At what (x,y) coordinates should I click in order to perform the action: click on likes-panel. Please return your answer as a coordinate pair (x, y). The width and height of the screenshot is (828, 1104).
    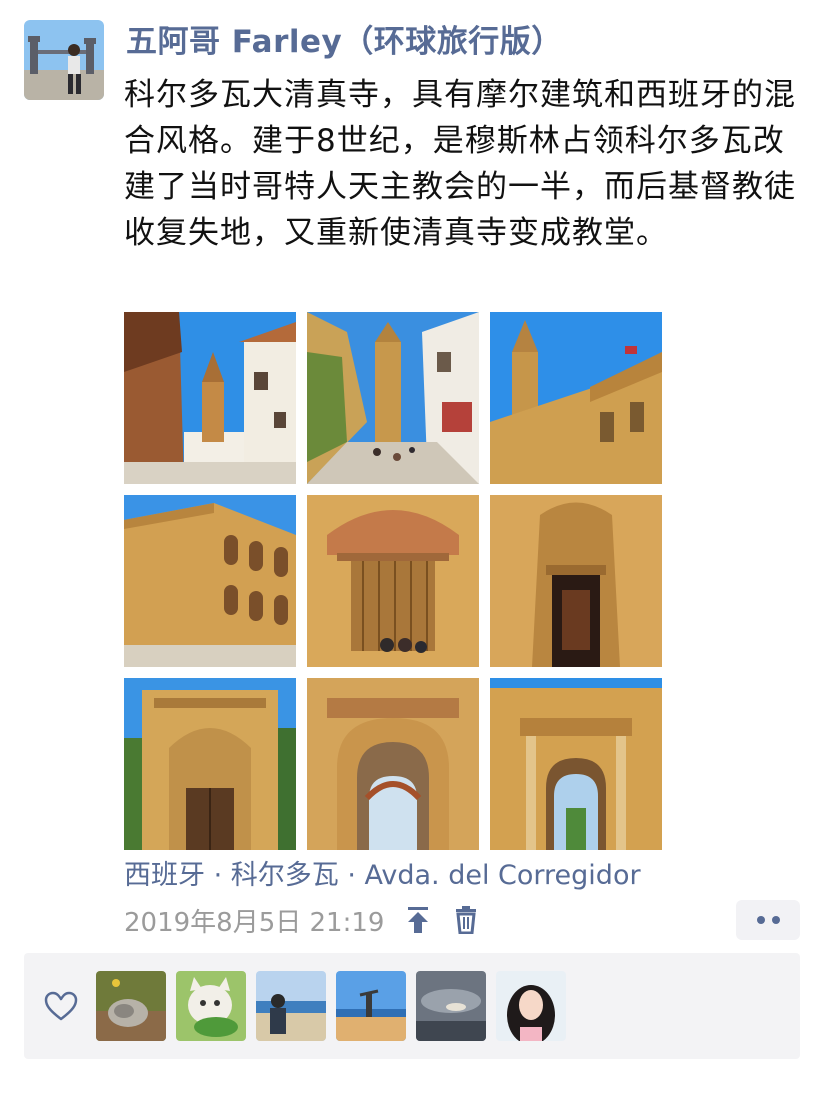
    Looking at the image, I should click on (412, 1006).